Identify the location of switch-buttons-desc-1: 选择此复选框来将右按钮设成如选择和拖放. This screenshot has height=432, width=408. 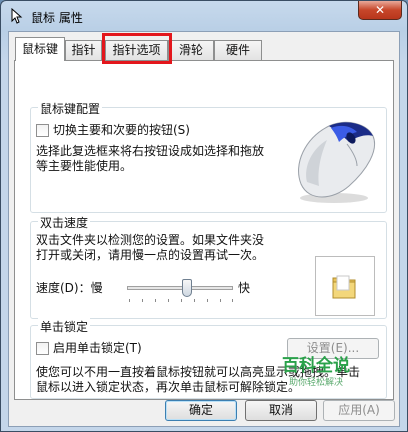
(150, 151).